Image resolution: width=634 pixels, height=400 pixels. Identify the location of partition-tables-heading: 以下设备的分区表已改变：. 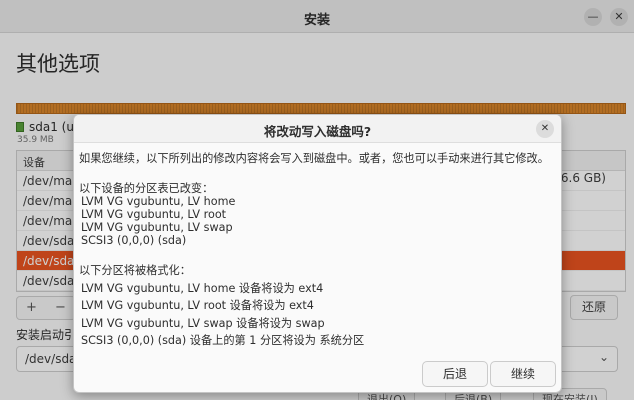
(146, 188).